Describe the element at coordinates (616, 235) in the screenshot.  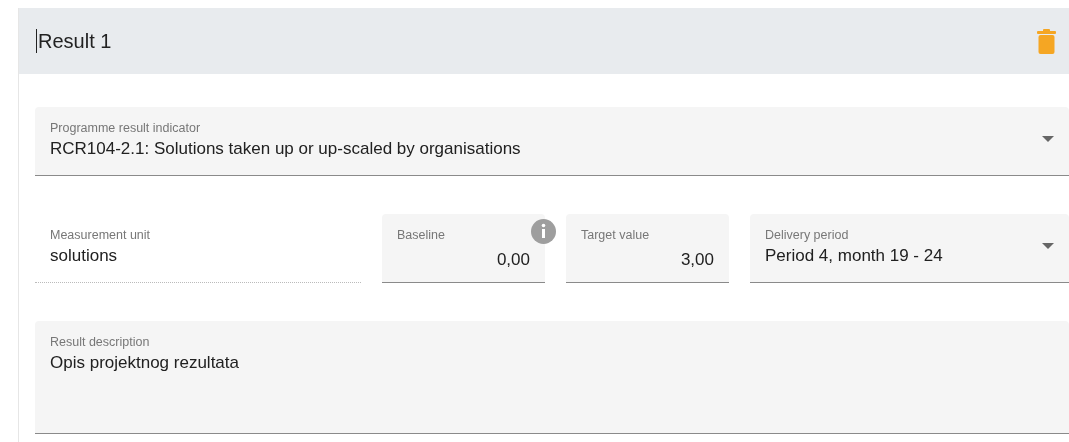
I see `field-label: Target value` at that location.